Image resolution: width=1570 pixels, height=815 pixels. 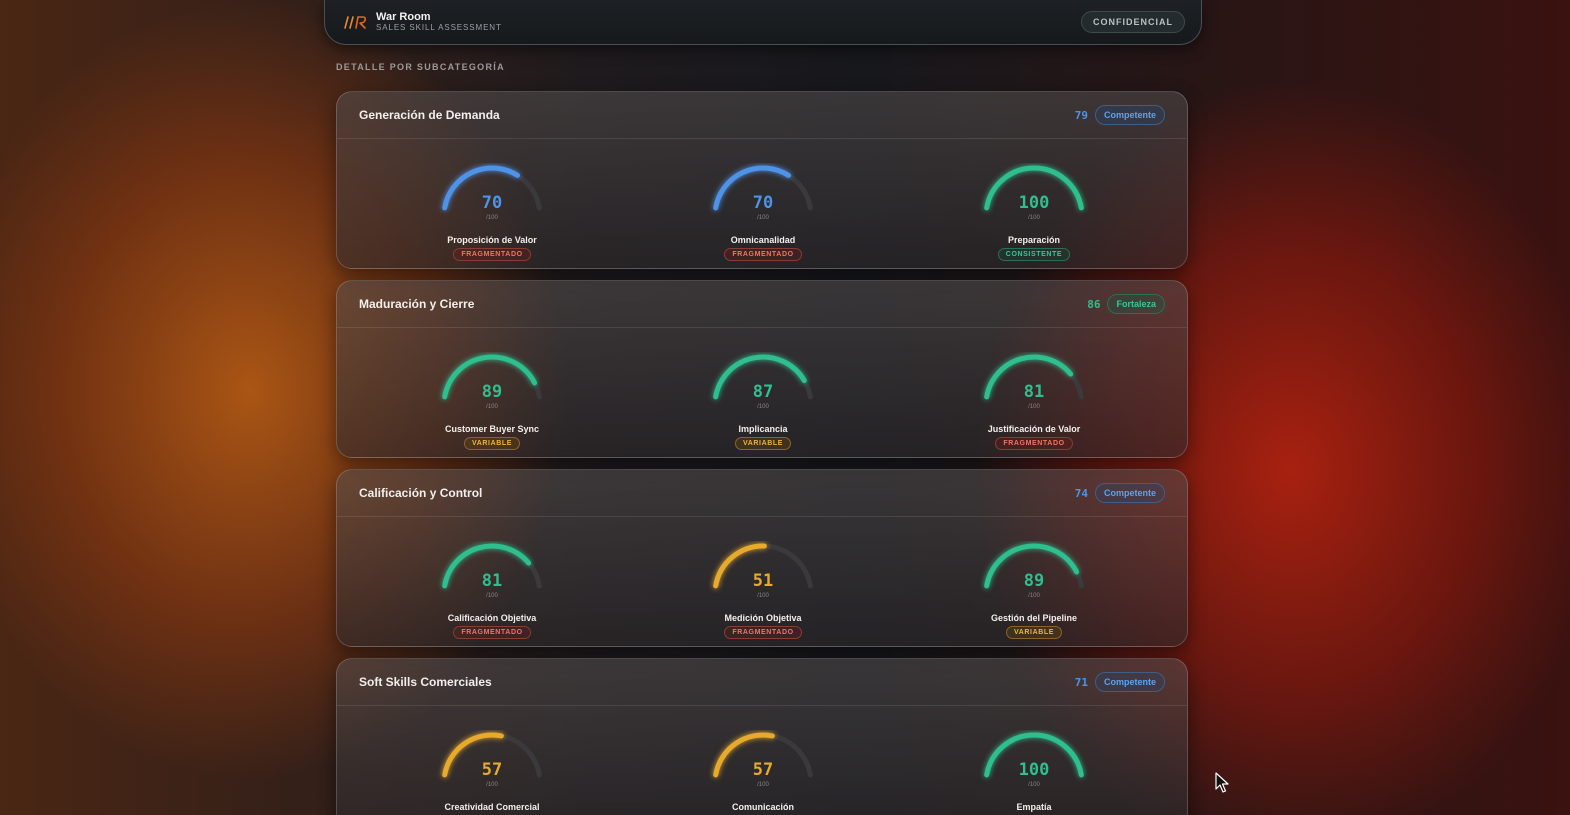 I want to click on gauge: 89 /100 Customer Buyer Sync VARIABLE, so click(x=492, y=401).